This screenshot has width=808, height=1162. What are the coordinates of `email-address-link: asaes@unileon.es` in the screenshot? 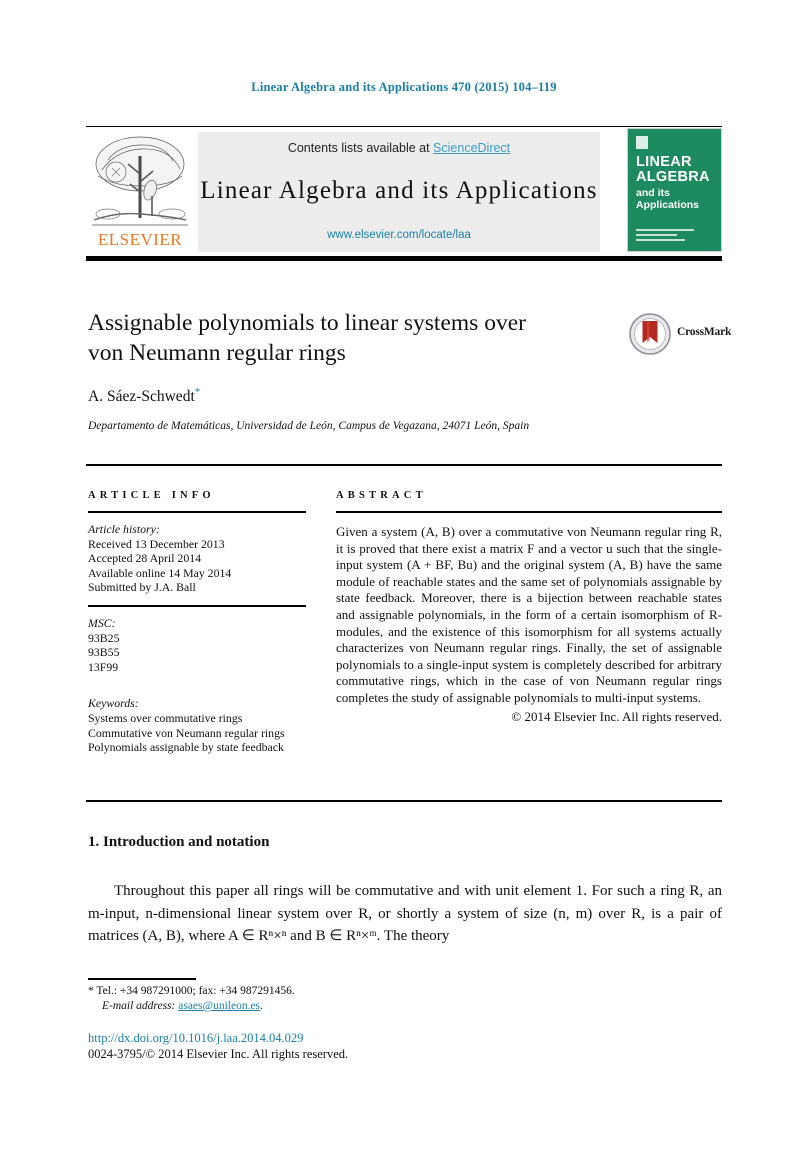 It's located at (219, 1006).